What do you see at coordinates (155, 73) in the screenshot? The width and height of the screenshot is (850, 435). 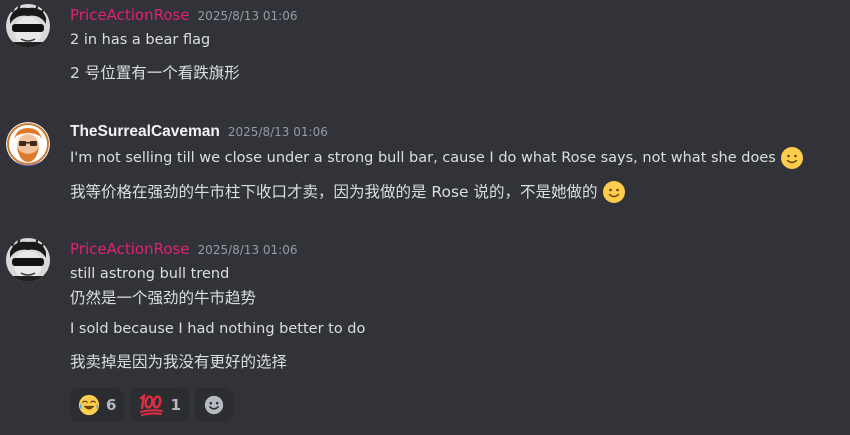 I see `message-text: 2 号位置有一个看跌旗形` at bounding box center [155, 73].